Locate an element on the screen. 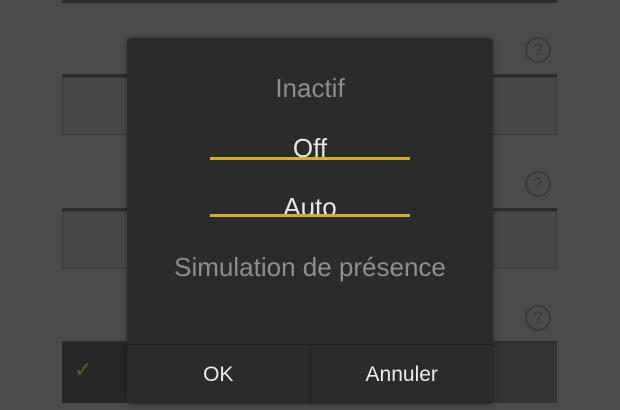 The width and height of the screenshot is (620, 410). checkmark-icon: ✓ is located at coordinates (83, 369).